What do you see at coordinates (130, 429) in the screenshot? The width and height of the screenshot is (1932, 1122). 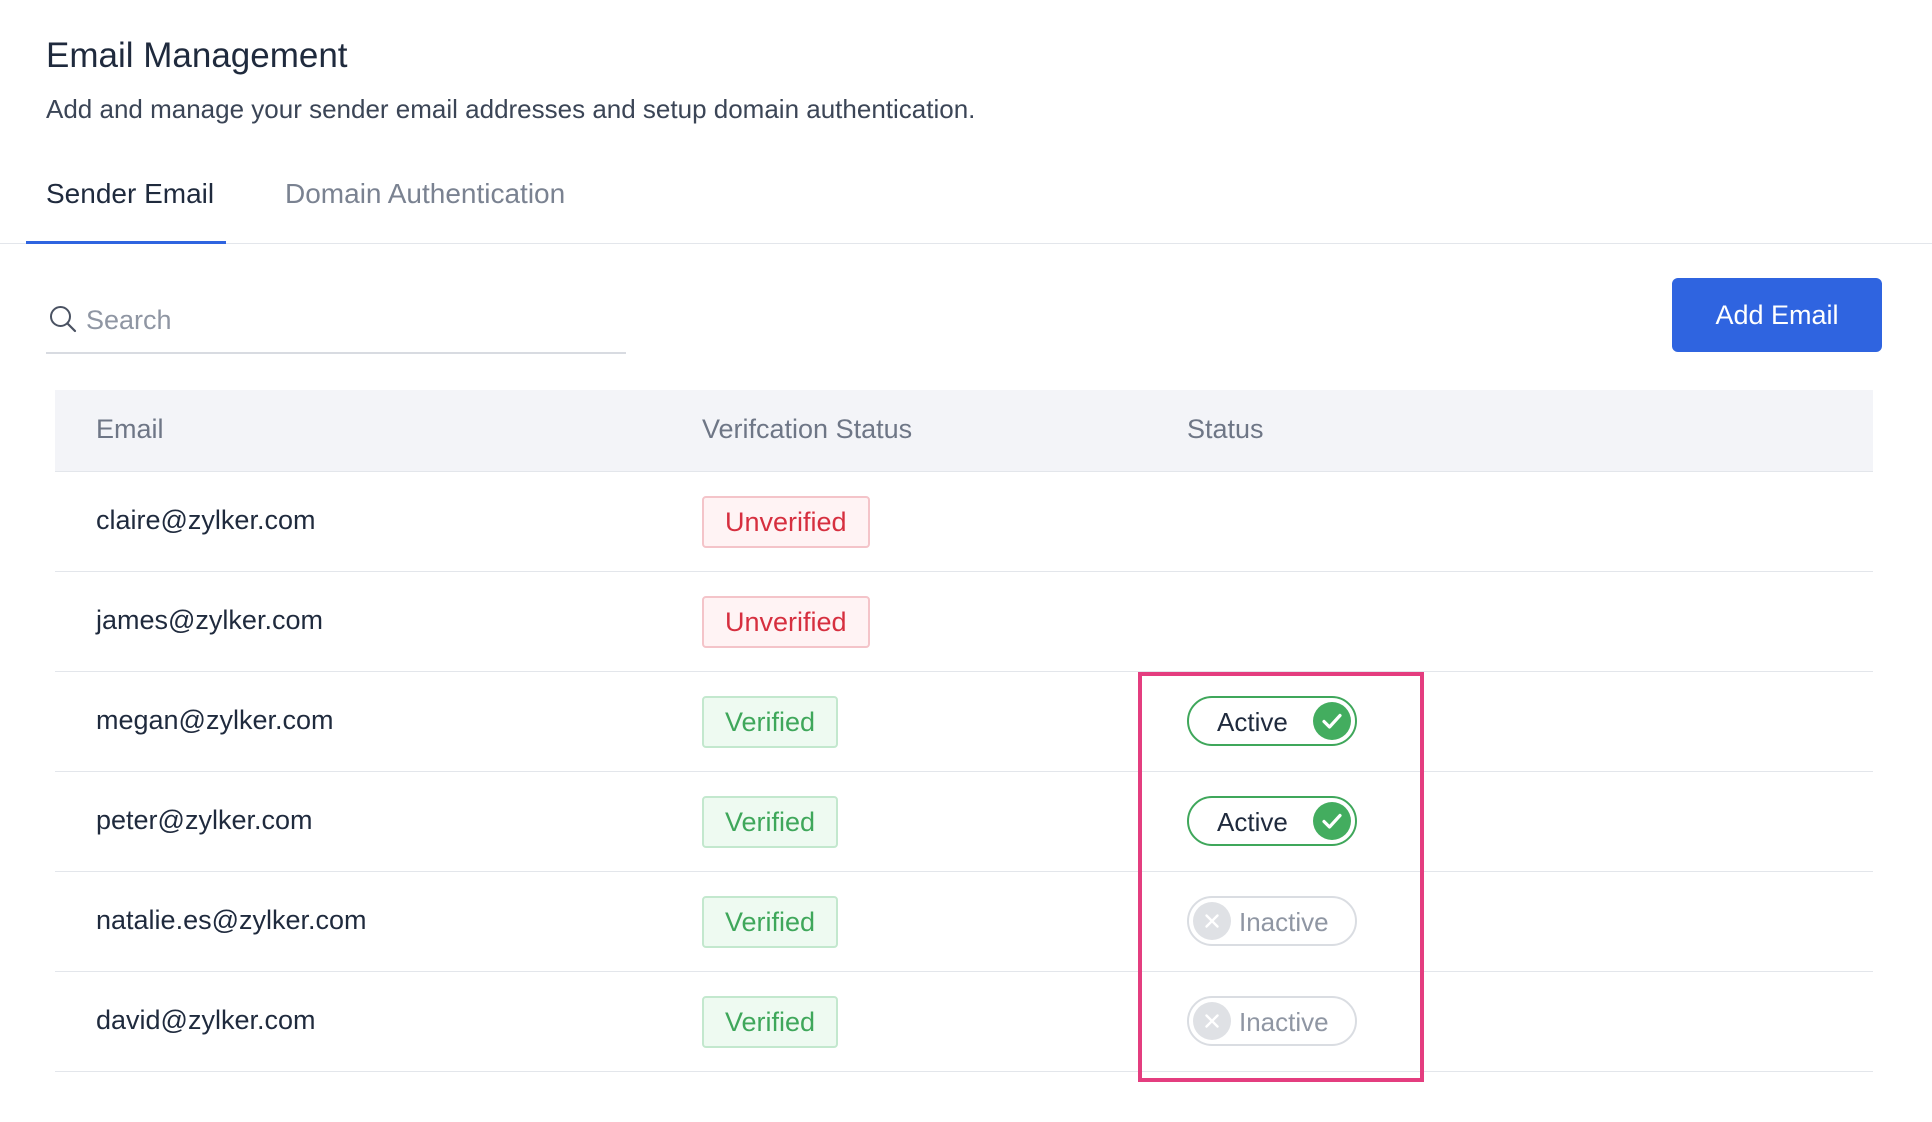 I see `column-header-email: Email` at bounding box center [130, 429].